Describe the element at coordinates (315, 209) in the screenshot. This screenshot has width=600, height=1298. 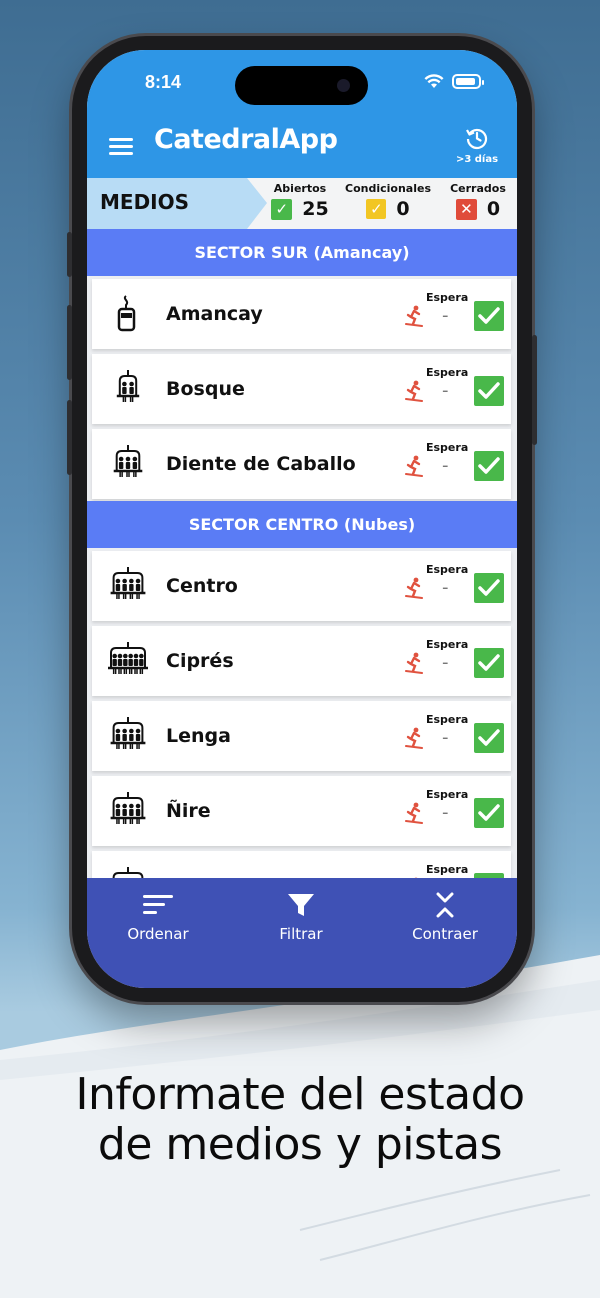
I see `stat-count: 25` at that location.